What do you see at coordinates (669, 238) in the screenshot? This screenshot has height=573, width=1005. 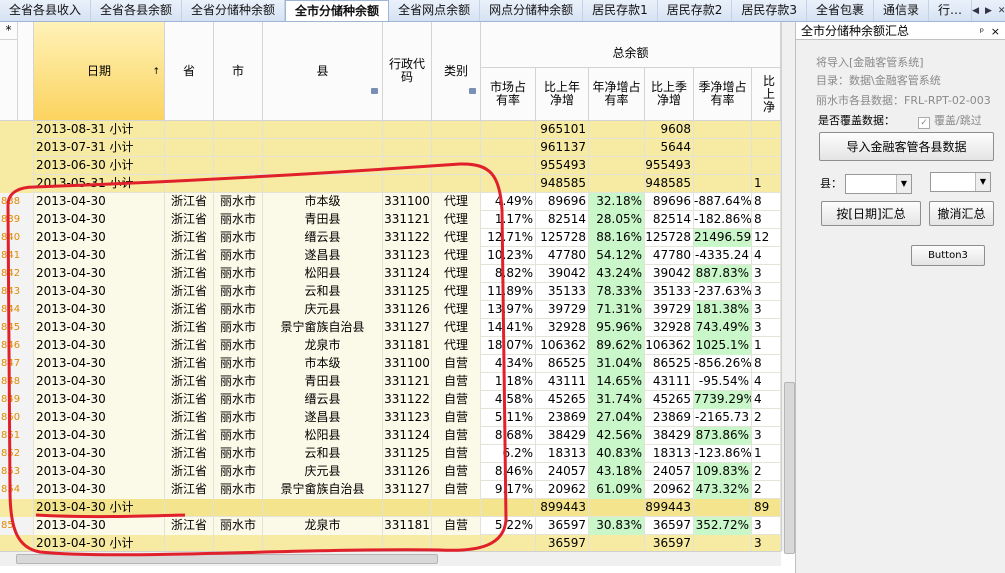 I see `cell-c4: 125728` at bounding box center [669, 238].